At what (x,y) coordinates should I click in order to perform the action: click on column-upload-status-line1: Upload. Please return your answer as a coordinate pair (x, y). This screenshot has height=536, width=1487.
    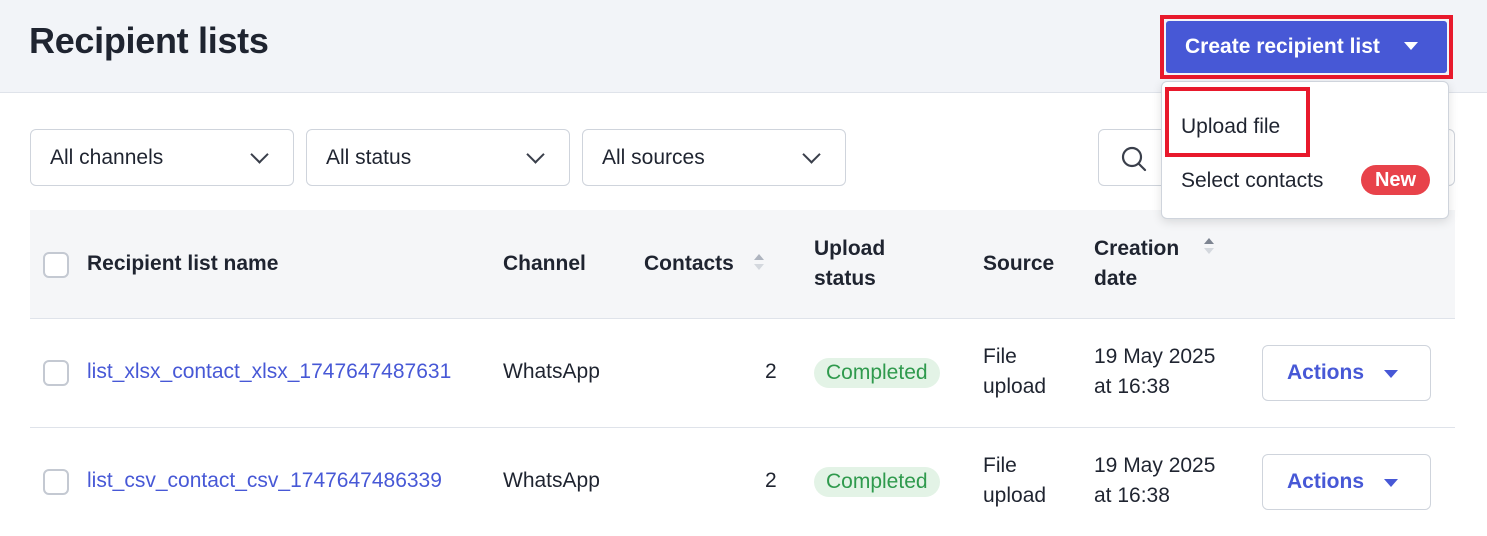
    Looking at the image, I should click on (850, 248).